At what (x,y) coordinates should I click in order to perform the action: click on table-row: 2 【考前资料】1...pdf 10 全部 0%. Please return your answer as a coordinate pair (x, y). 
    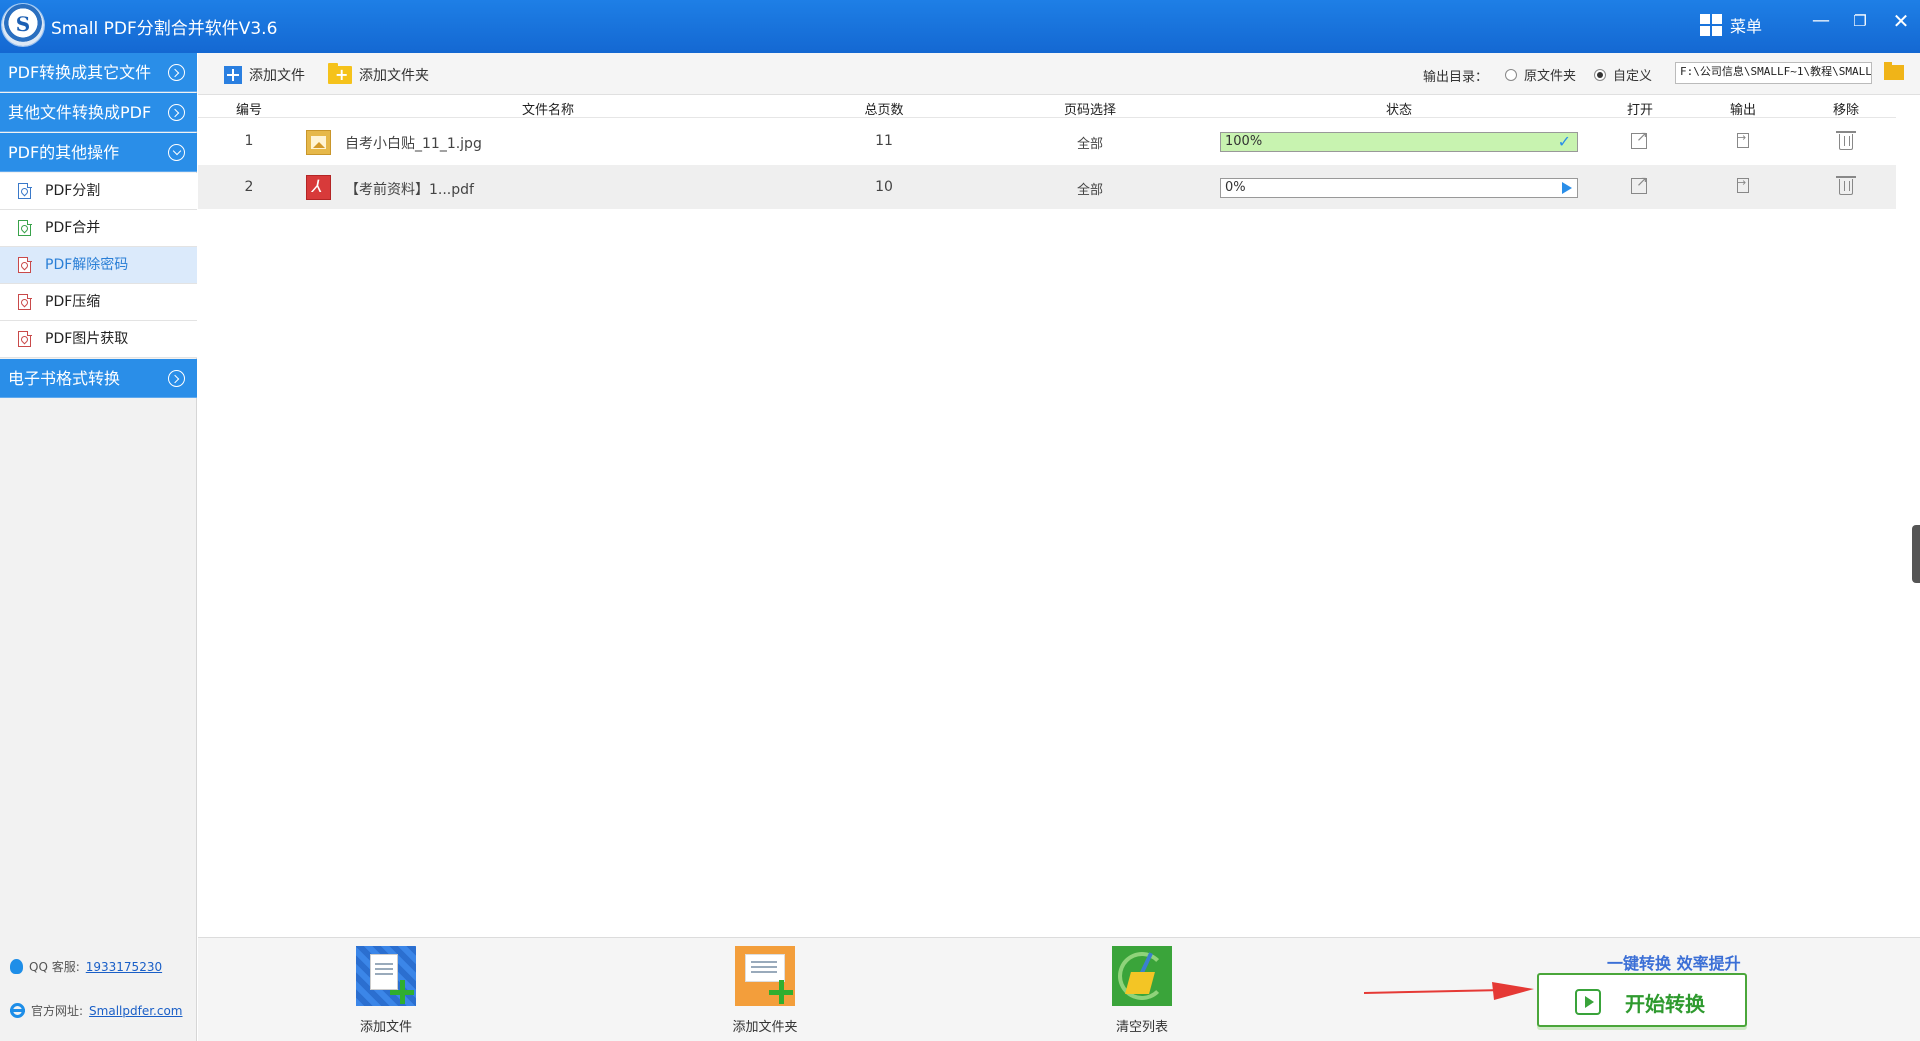
    Looking at the image, I should click on (1047, 187).